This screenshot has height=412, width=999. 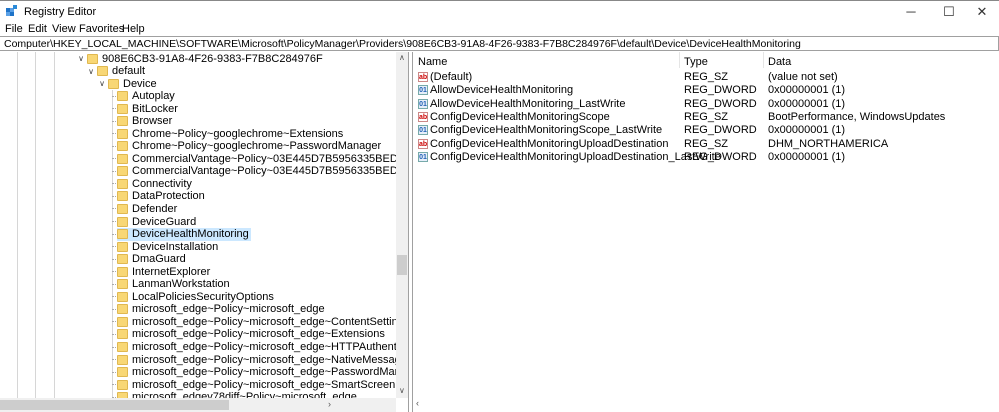 What do you see at coordinates (60, 12) in the screenshot?
I see `window-title: Registry Editor` at bounding box center [60, 12].